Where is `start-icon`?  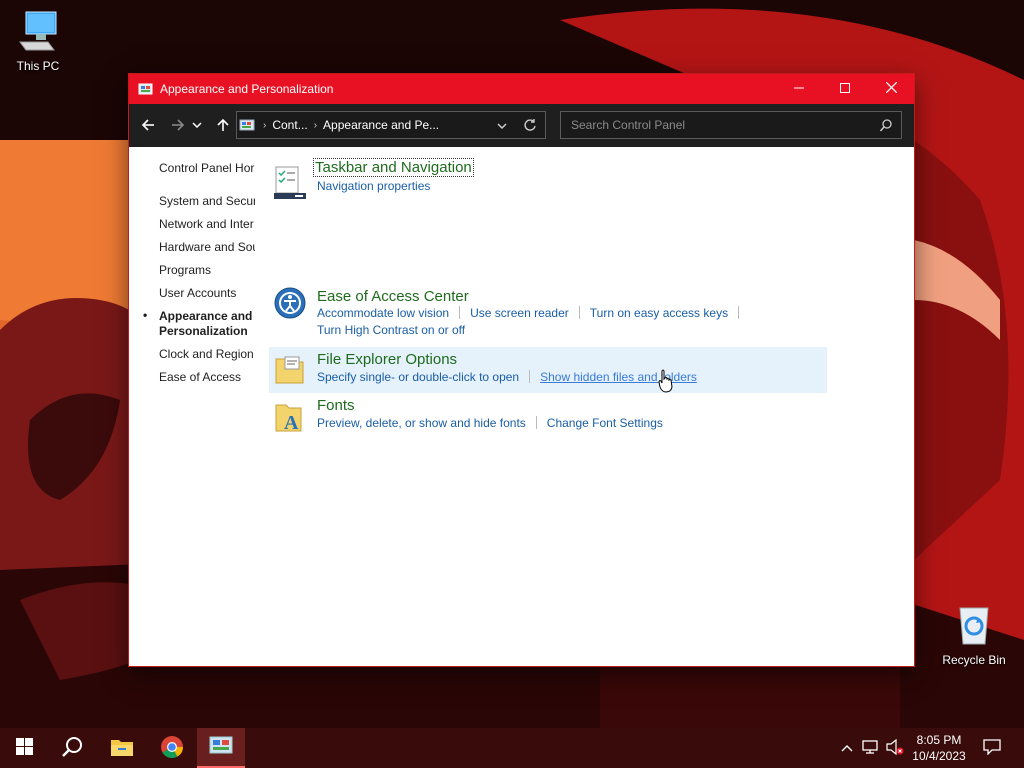 start-icon is located at coordinates (24, 748).